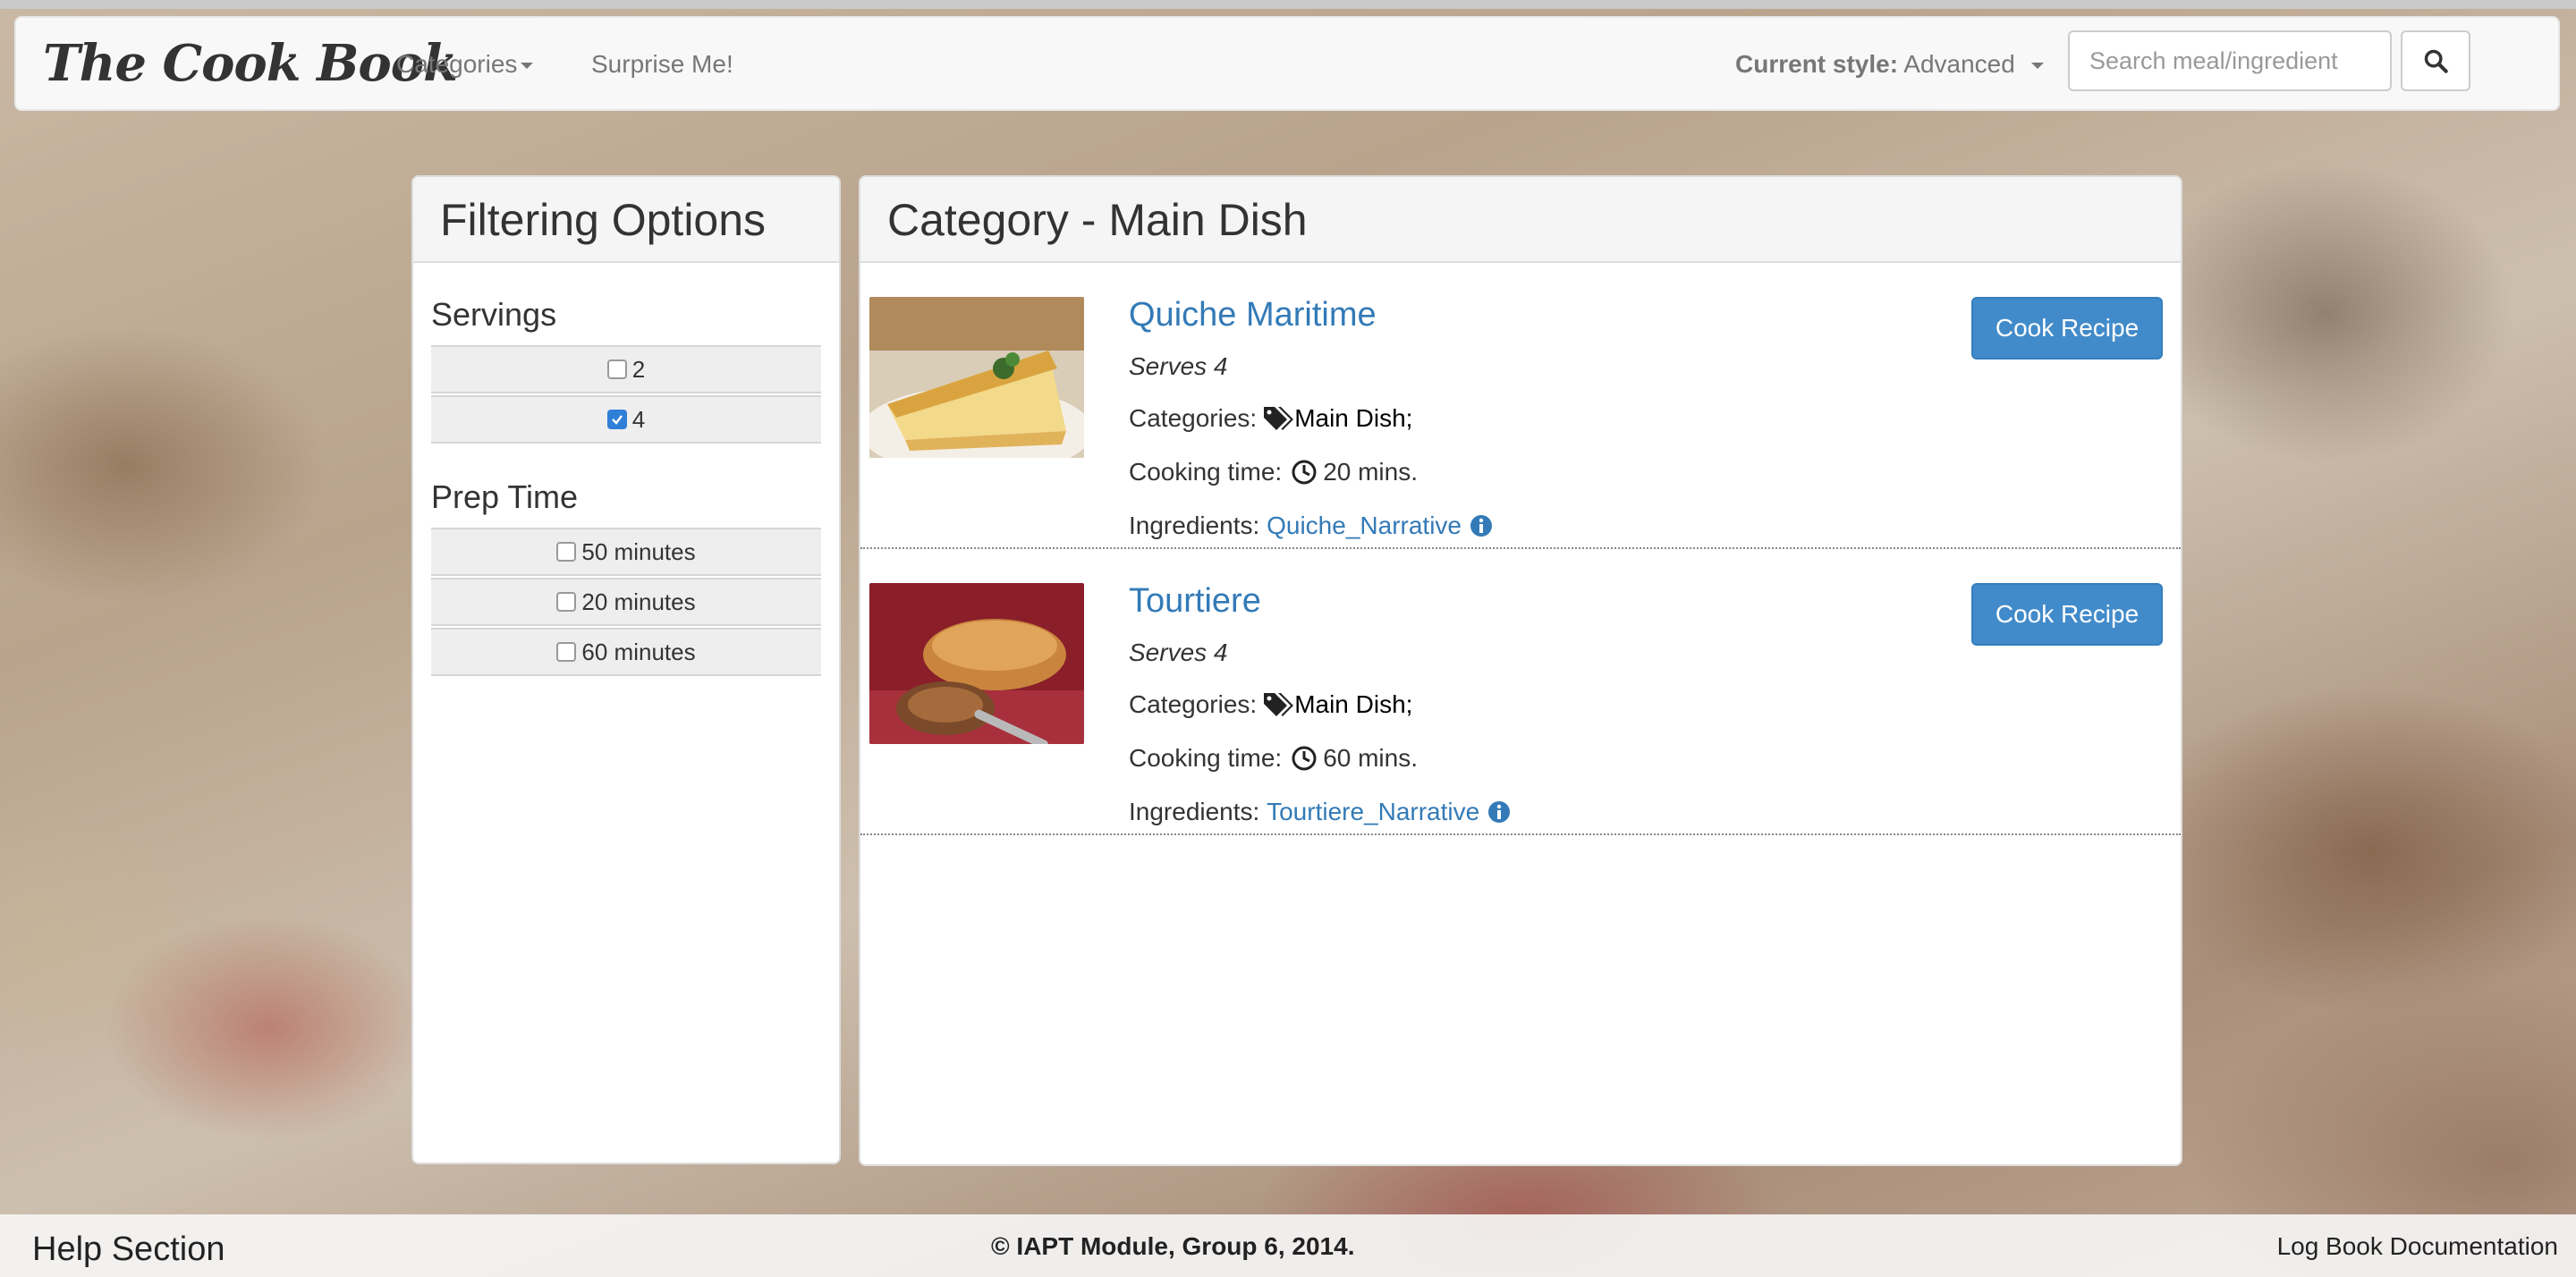 This screenshot has width=2576, height=1277. I want to click on recipe-ingredients: Ingredients: Quiche_Narrative, so click(1311, 526).